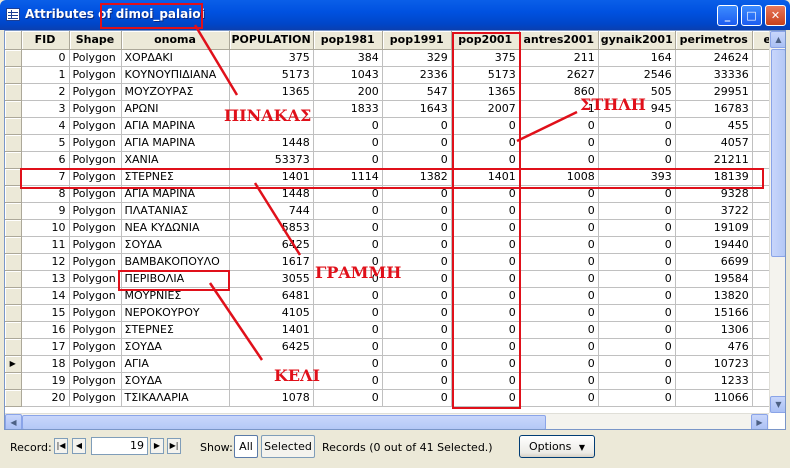 The height and width of the screenshot is (468, 790). Describe the element at coordinates (175, 211) in the screenshot. I see `table-cell: ΠΛΑΤΑΝΙΑΣ` at that location.